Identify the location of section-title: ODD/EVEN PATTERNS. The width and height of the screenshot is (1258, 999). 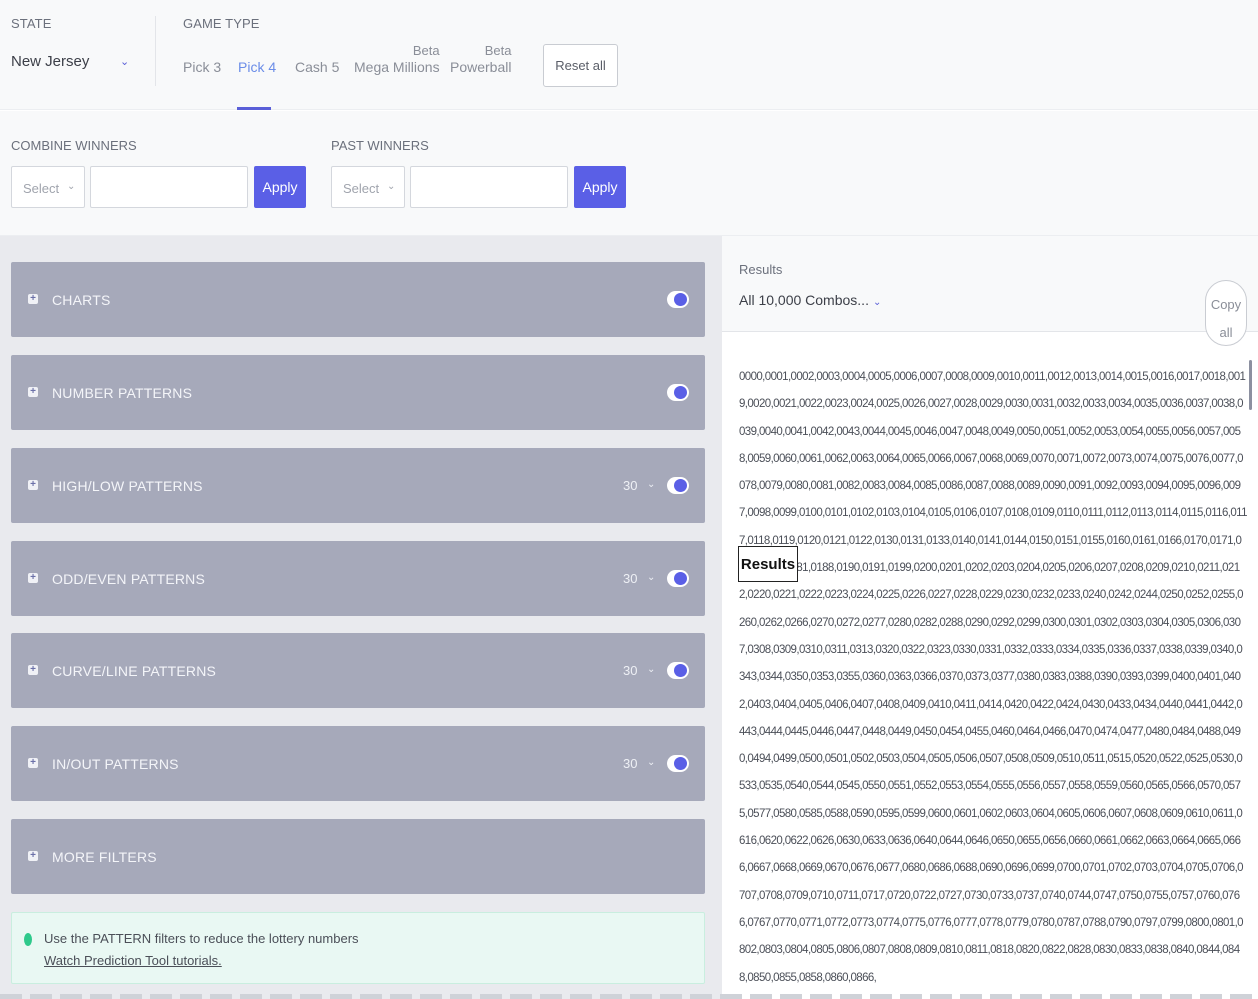
(129, 579).